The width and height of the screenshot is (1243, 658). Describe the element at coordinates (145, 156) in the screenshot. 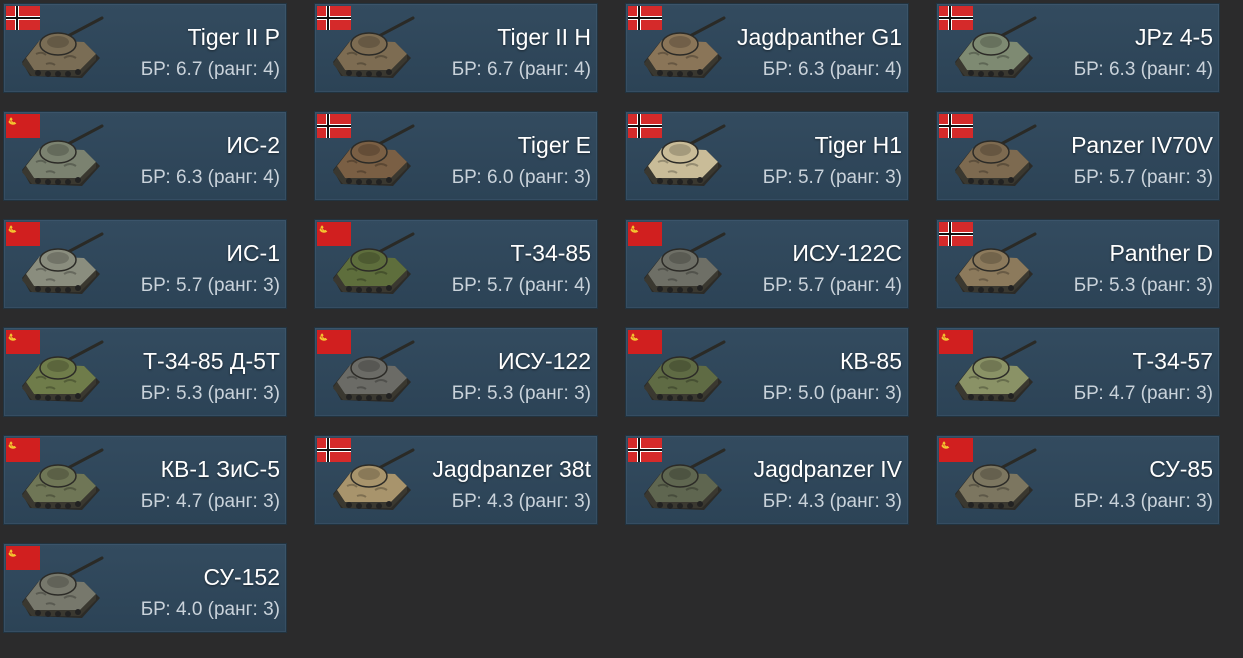

I see `vehicle-card-5: ИС-2 БР: 6.3 (ранг: 4)` at that location.